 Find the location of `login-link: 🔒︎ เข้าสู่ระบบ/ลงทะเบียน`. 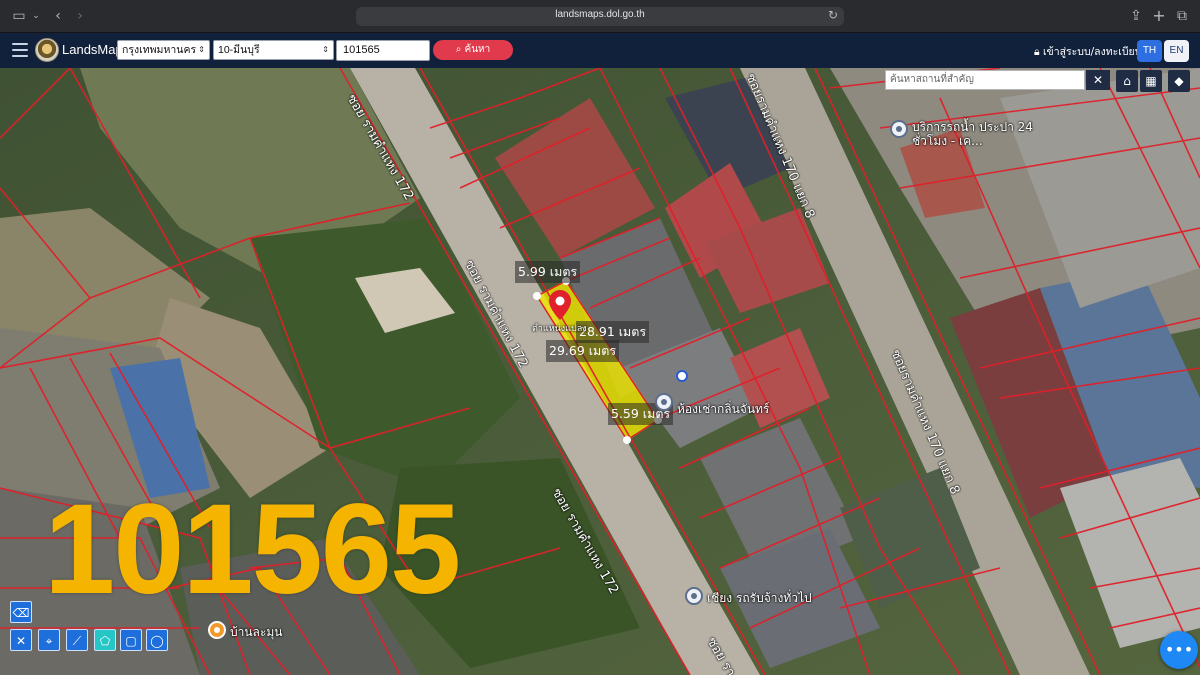

login-link: 🔒︎ เข้าสู่ระบบ/ลงทะเบียน is located at coordinates (1088, 51).